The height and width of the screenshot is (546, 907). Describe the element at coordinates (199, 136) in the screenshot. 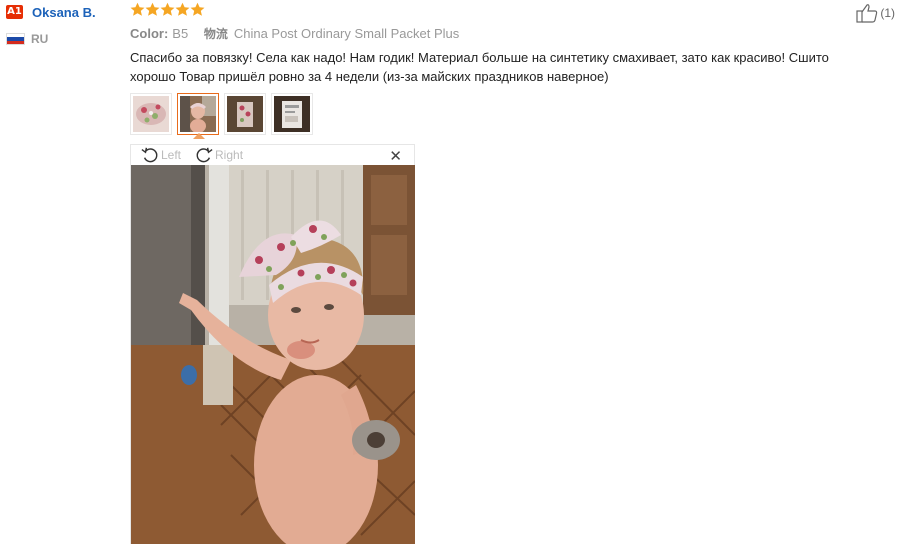

I see `selected-thumbnail-pointer` at that location.